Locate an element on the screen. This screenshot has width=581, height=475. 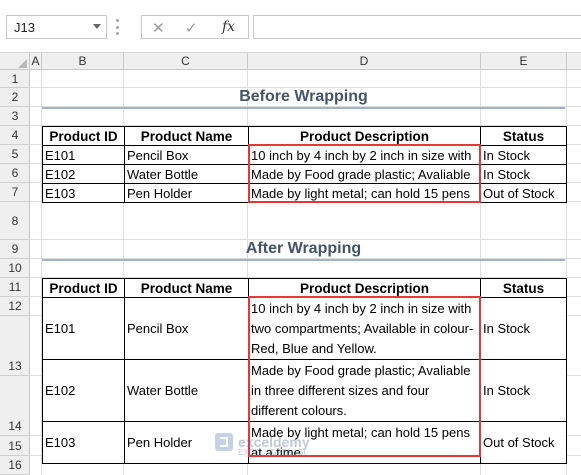
name-box: J13 is located at coordinates (56, 27).